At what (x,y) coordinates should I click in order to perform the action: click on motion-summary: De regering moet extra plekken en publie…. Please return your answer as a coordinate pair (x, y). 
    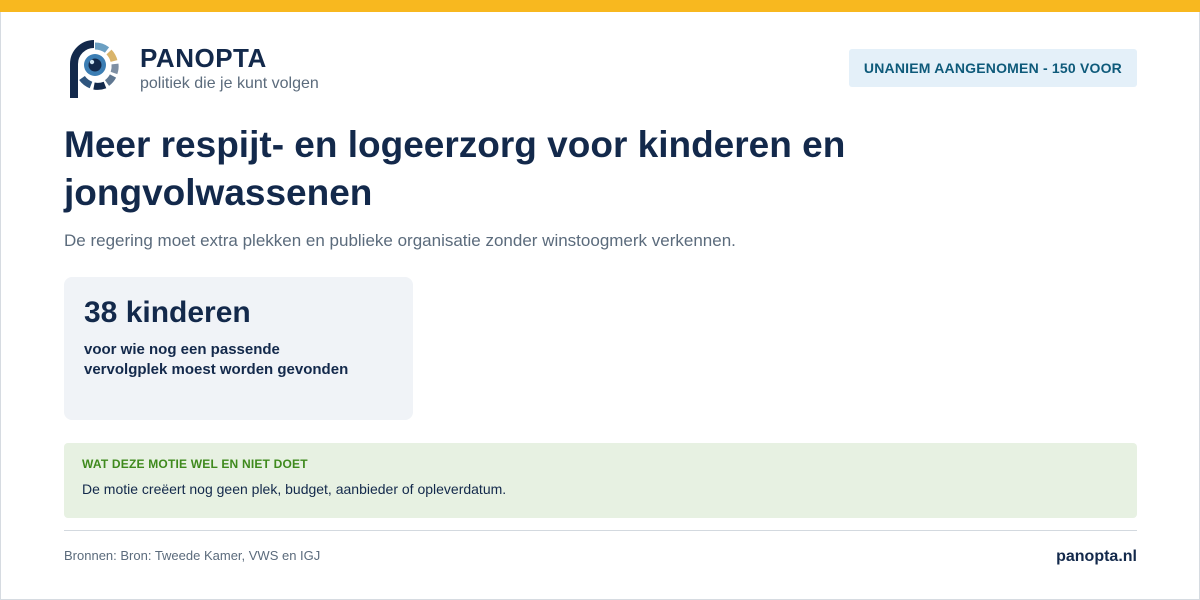
    Looking at the image, I should click on (400, 240).